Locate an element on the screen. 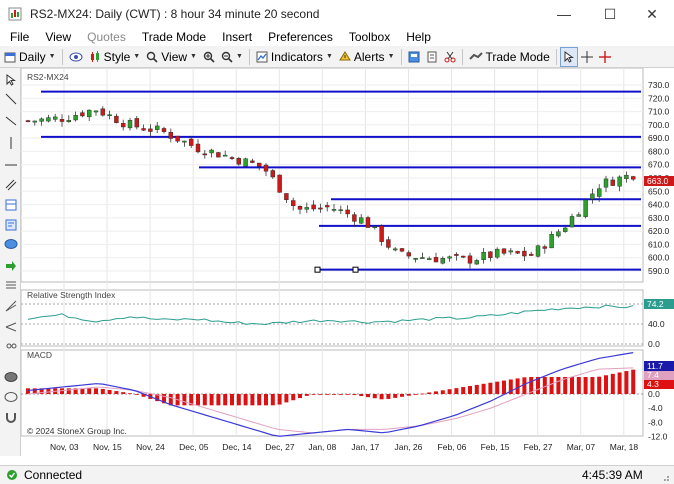 This screenshot has width=674, height=484. menu-help: Help is located at coordinates (418, 37).